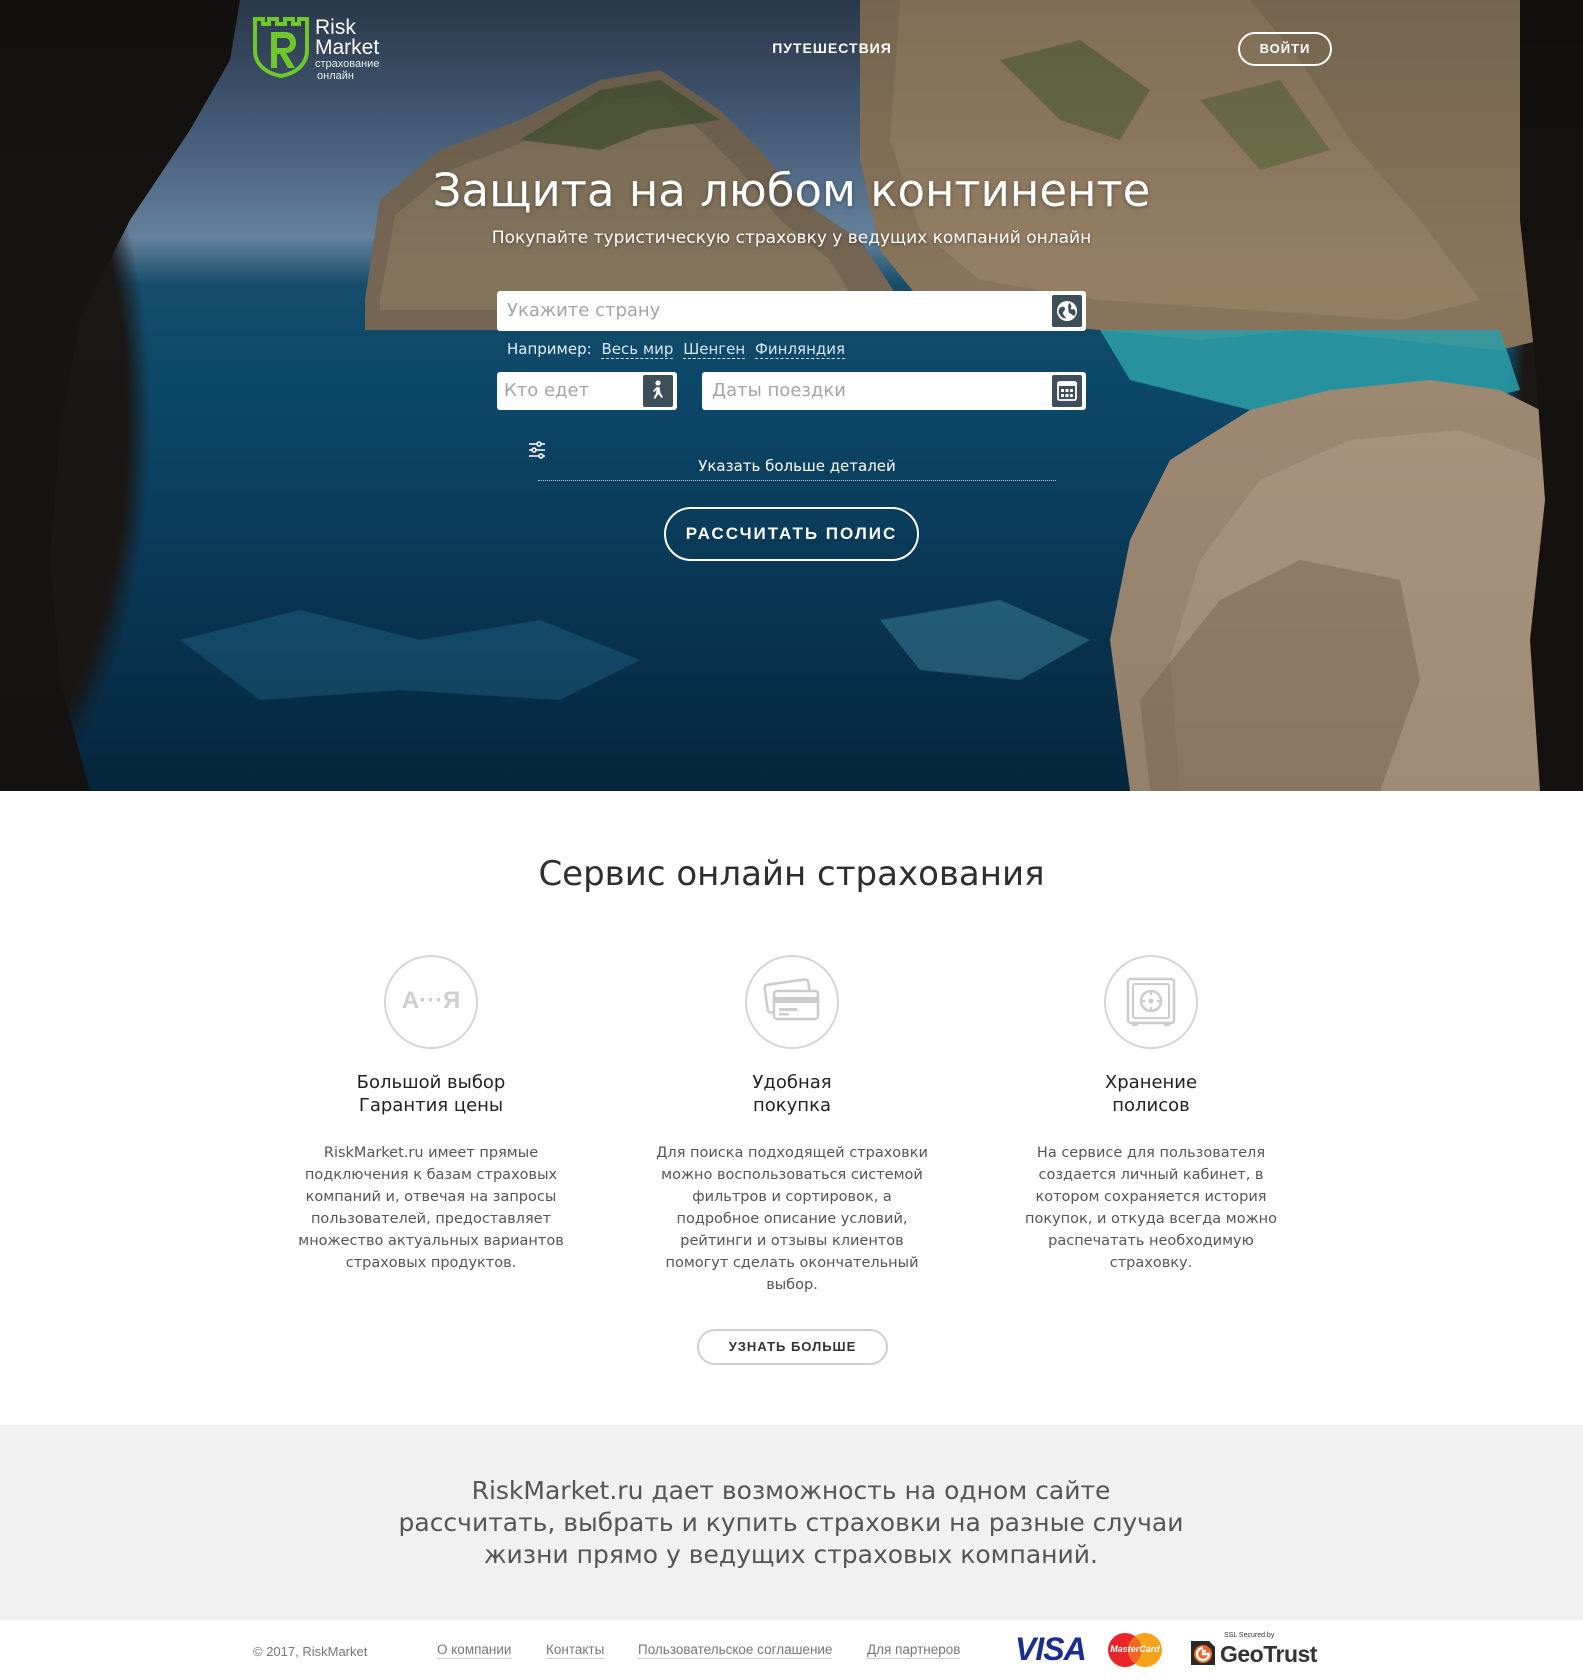  What do you see at coordinates (791, 534) in the screenshot?
I see `calculate-policy-button: РАССЧИТАТЬ ПОЛИС` at bounding box center [791, 534].